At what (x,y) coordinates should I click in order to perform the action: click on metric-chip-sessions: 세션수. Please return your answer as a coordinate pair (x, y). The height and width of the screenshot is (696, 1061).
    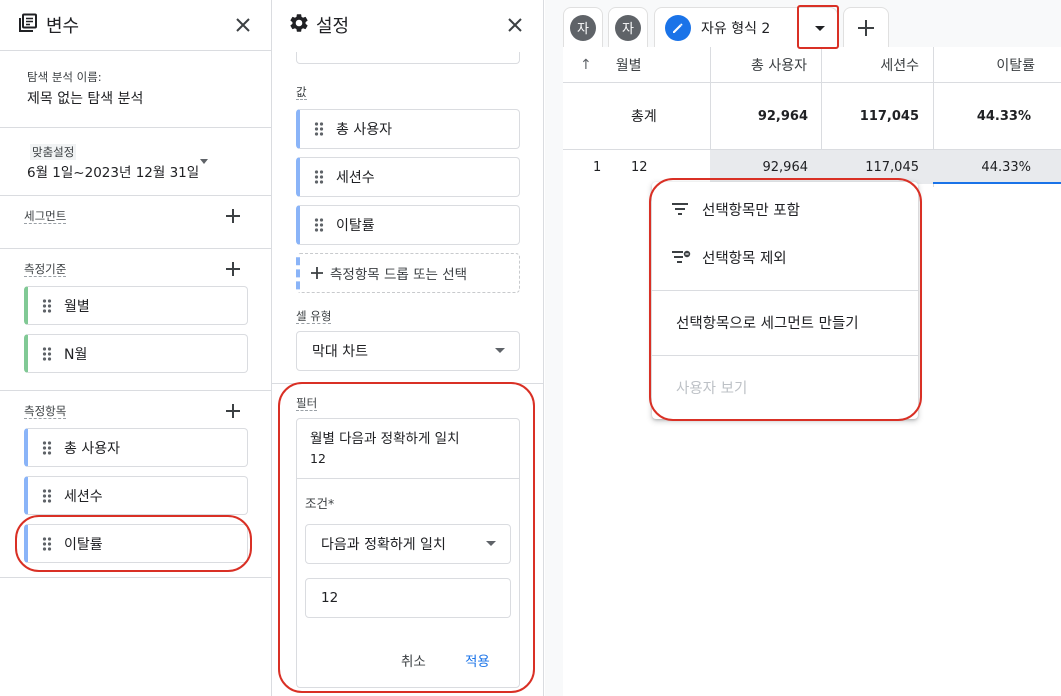
    Looking at the image, I should click on (136, 495).